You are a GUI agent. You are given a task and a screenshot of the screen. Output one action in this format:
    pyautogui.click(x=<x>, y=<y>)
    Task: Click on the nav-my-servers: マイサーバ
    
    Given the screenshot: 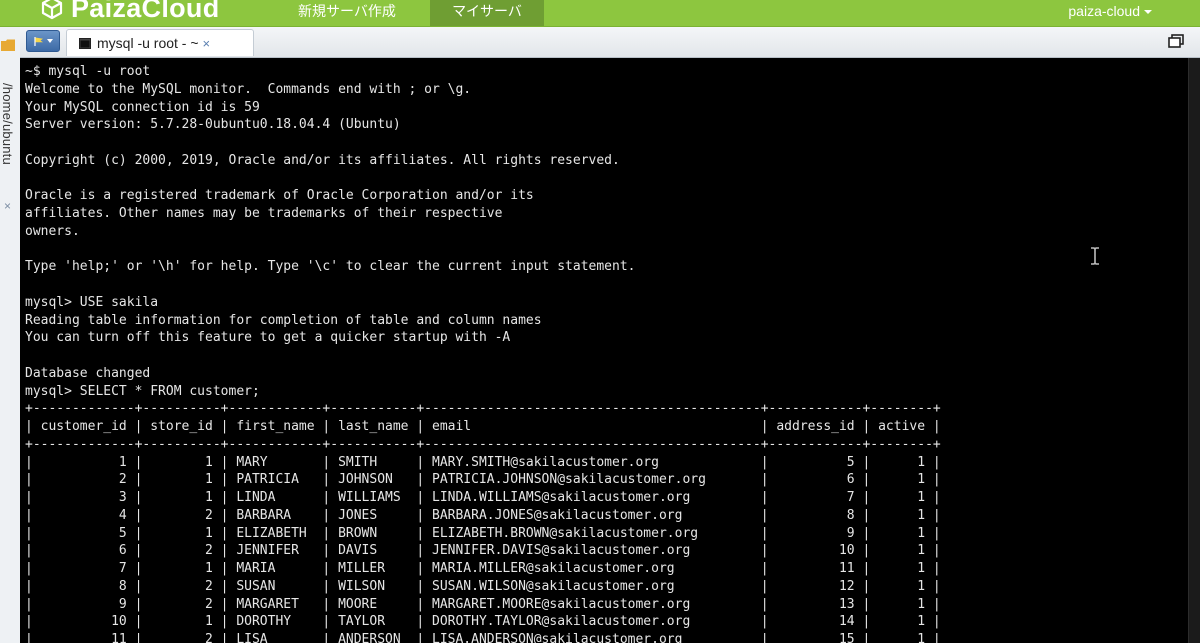 What is the action you would take?
    pyautogui.click(x=487, y=13)
    